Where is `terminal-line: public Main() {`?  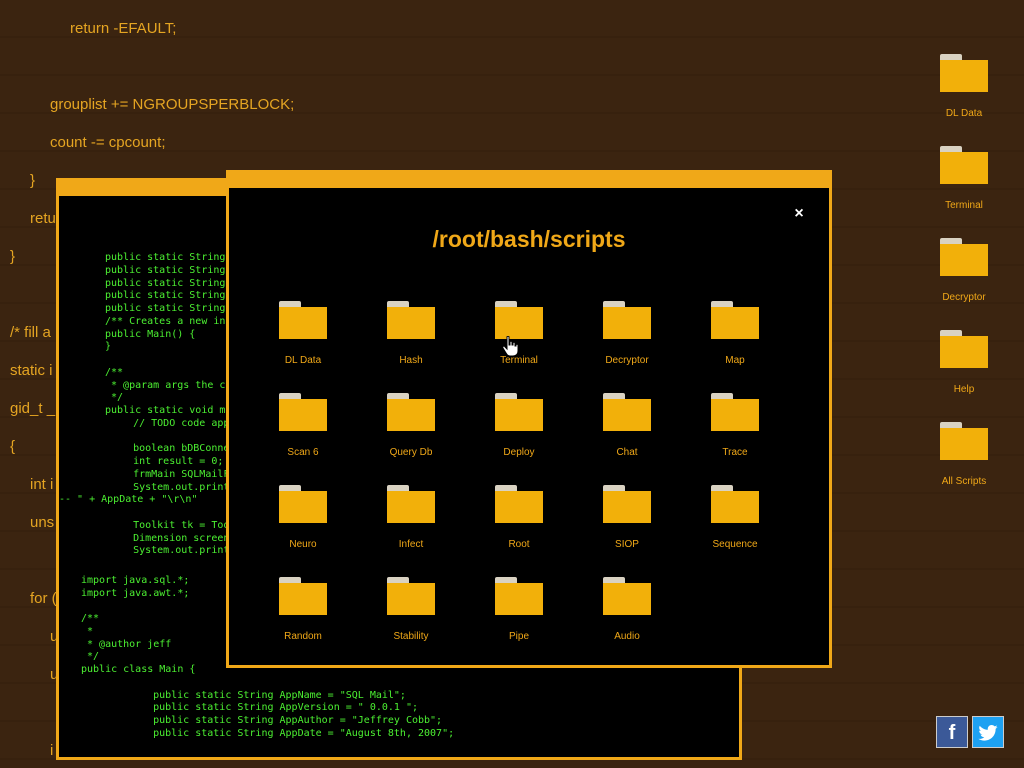 terminal-line: public Main() { is located at coordinates (150, 334).